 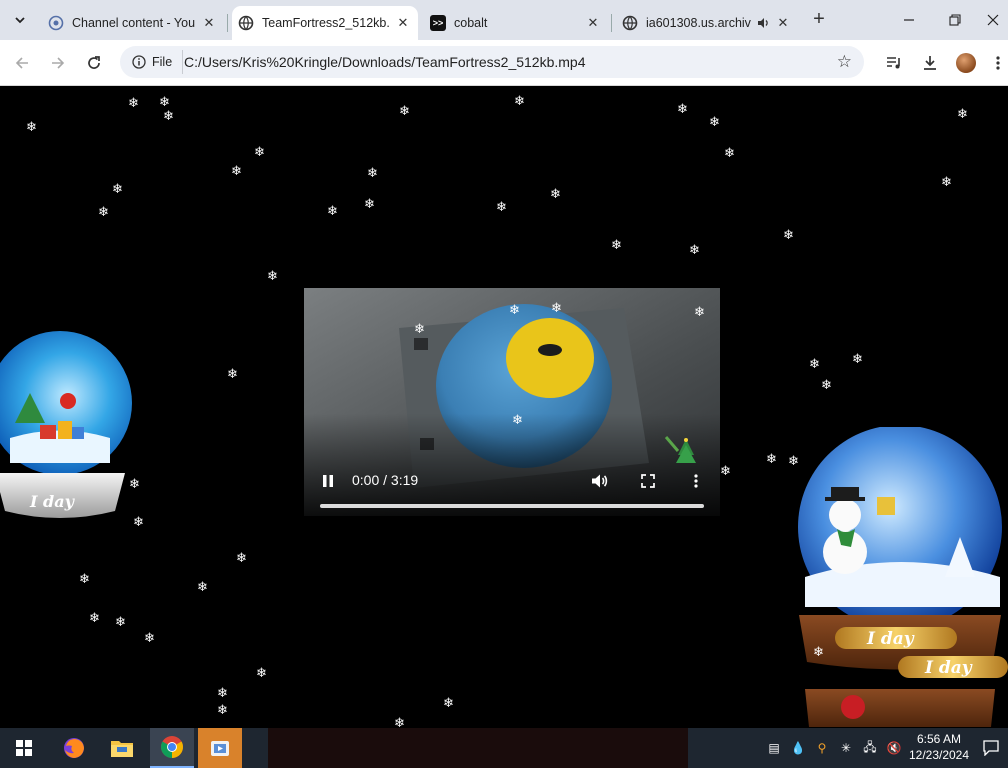 What do you see at coordinates (227, 23) in the screenshot?
I see `tab-divider` at bounding box center [227, 23].